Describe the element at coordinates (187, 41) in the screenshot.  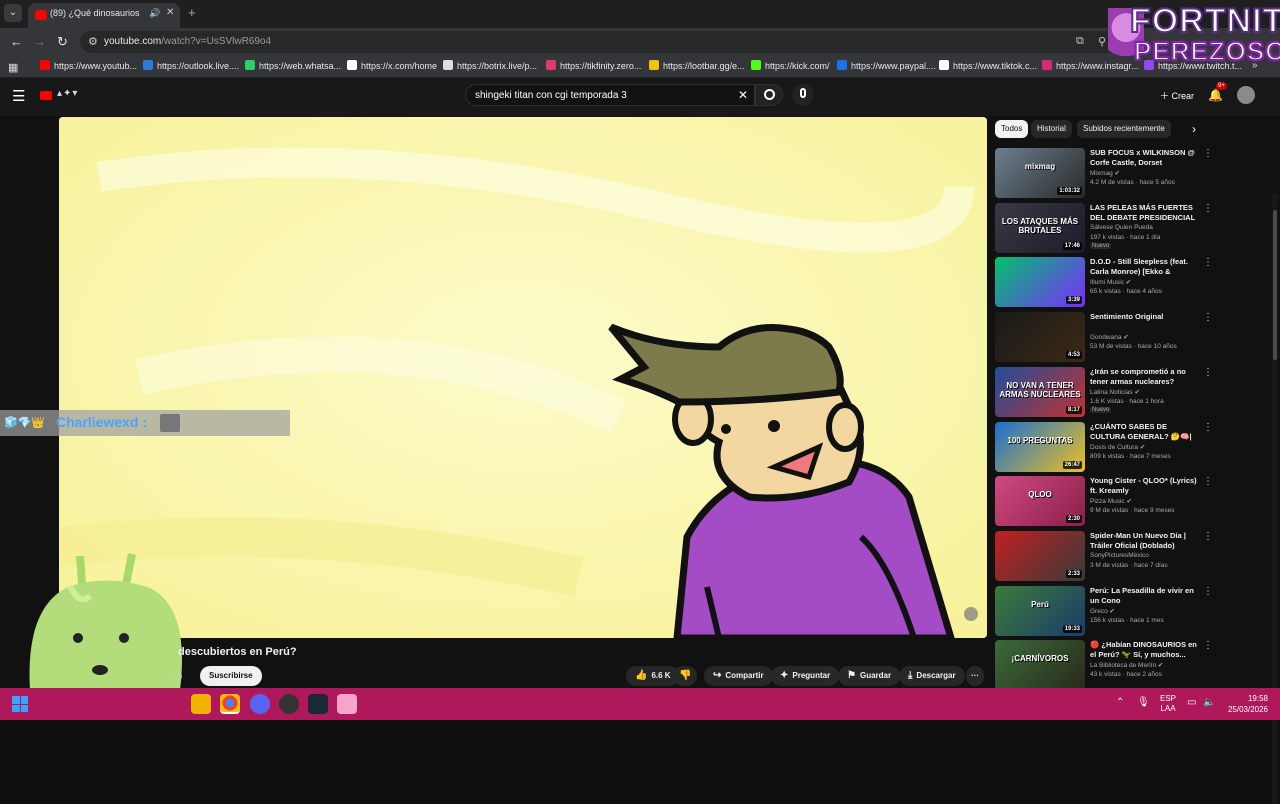
I see `url-text: youtube.com/watch?v=UsSVlwR69o4` at that location.